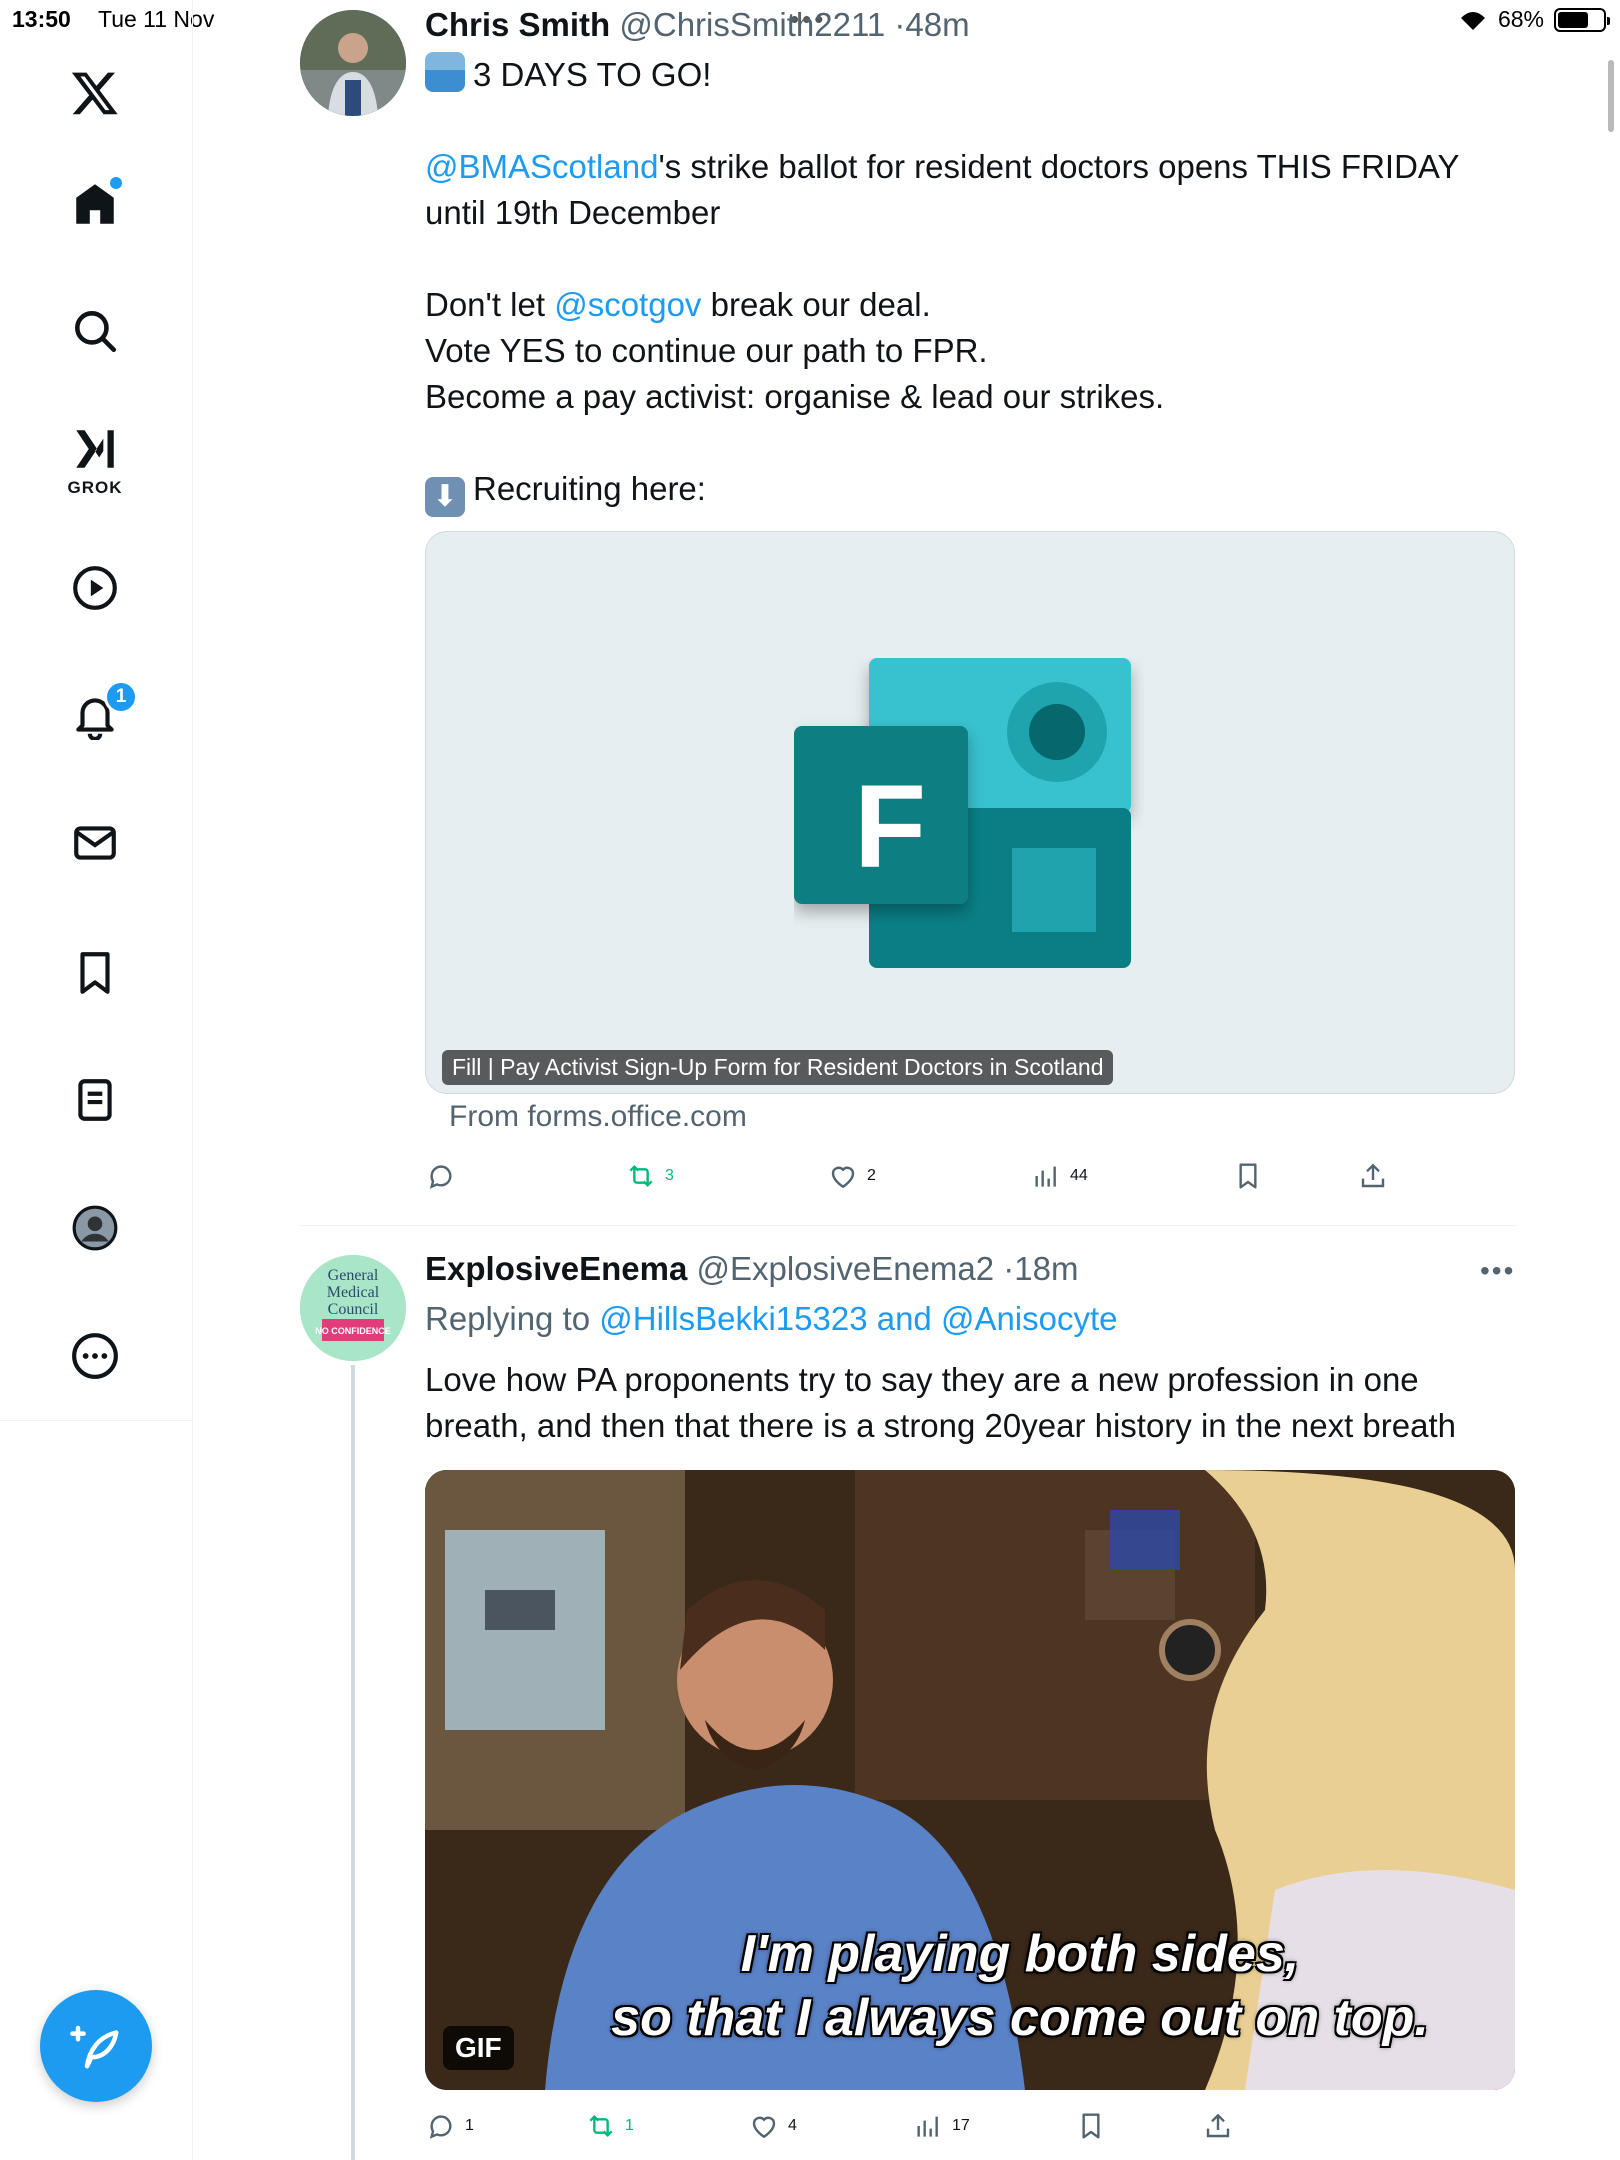  Describe the element at coordinates (1582, 19) in the screenshot. I see `battery-icon` at that location.